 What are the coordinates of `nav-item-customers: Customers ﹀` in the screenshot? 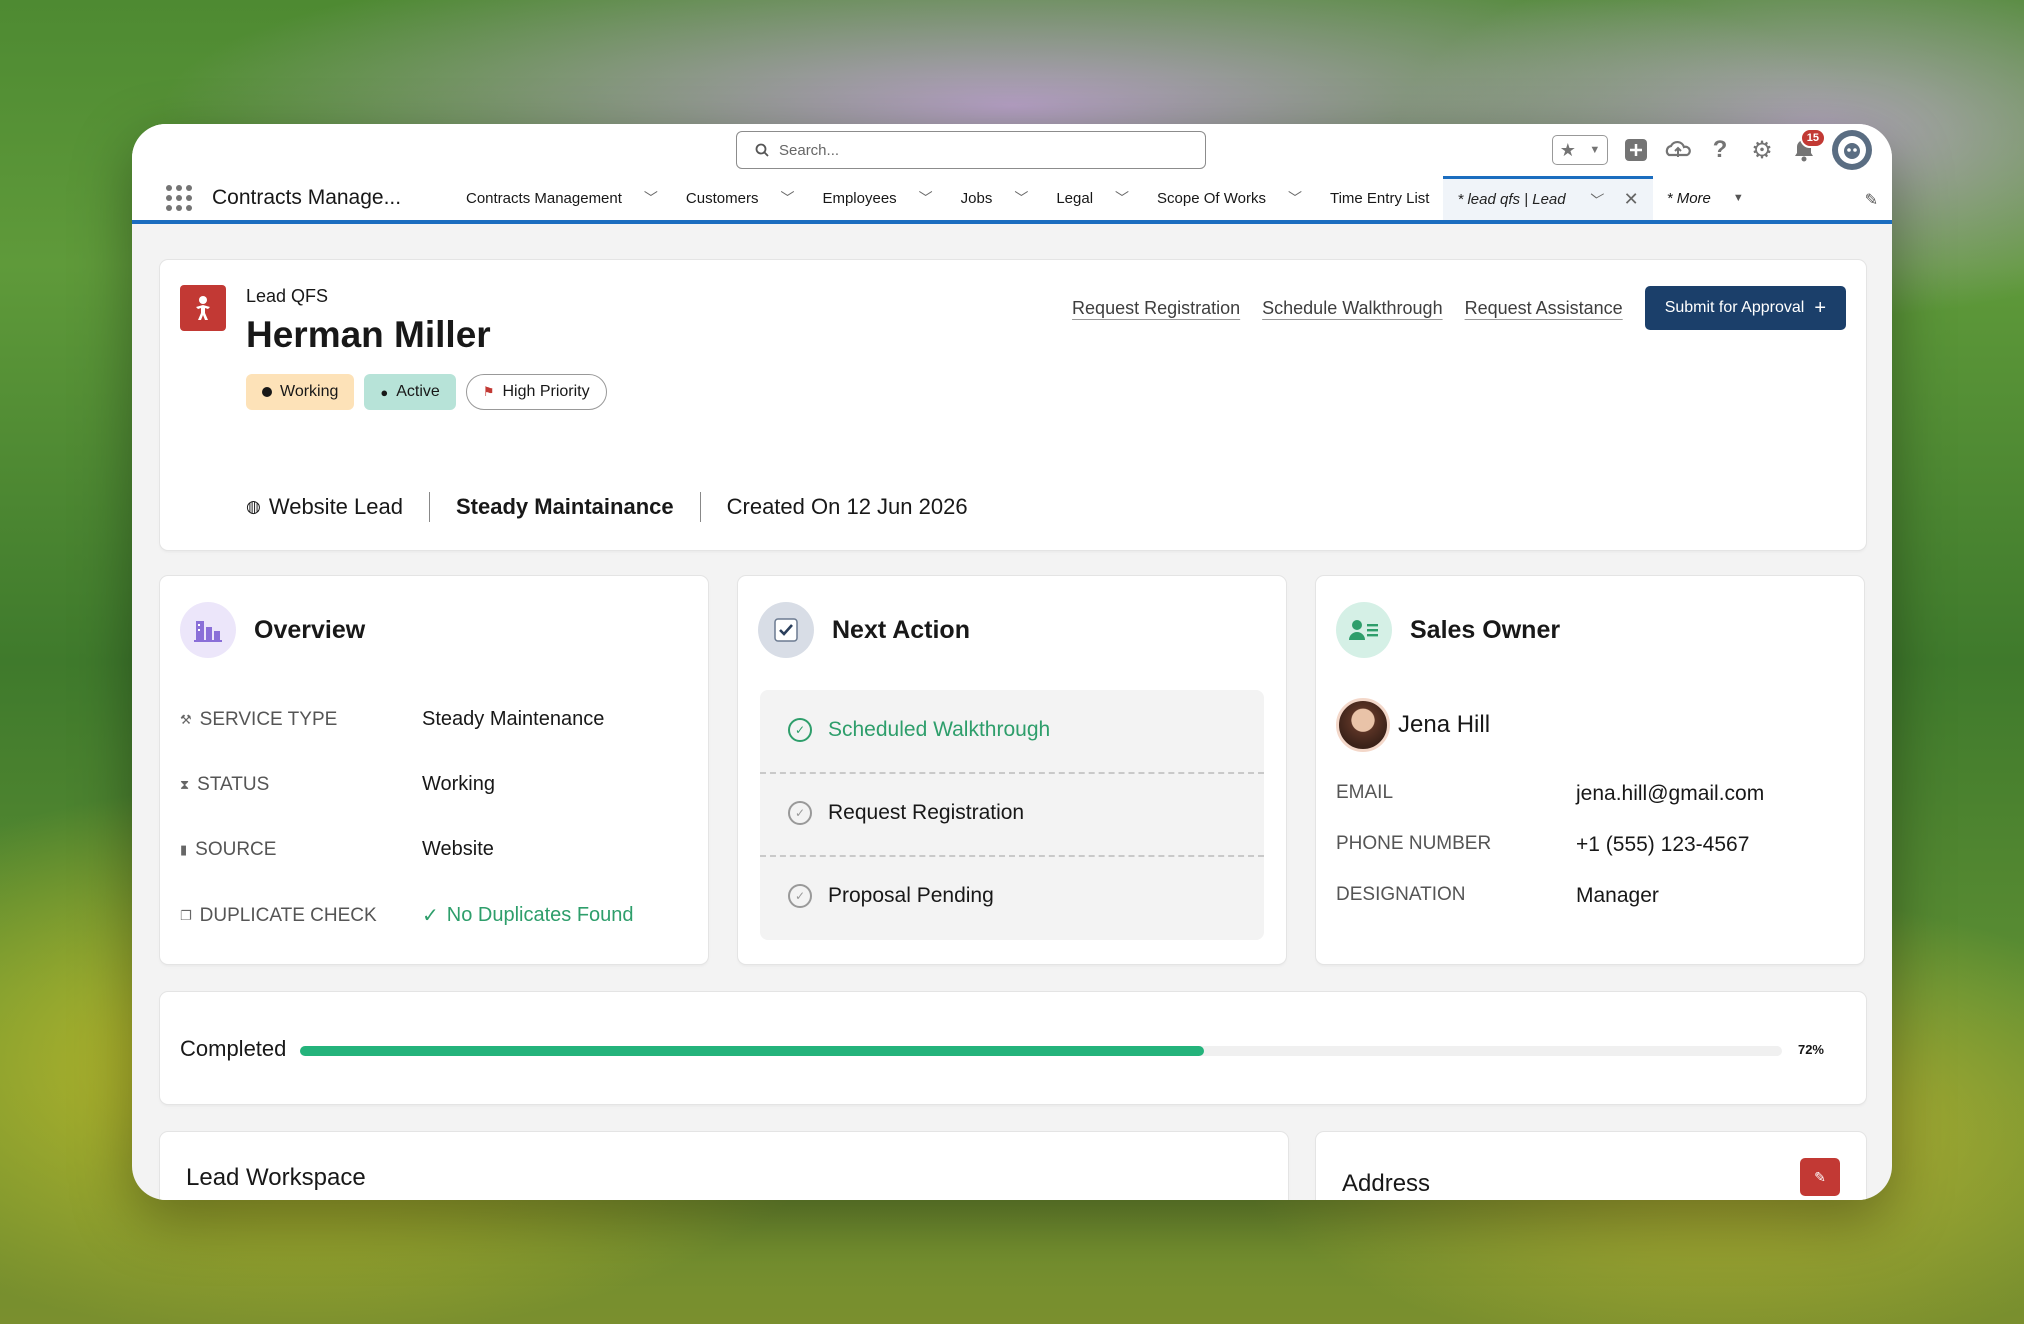 It's located at (740, 198).